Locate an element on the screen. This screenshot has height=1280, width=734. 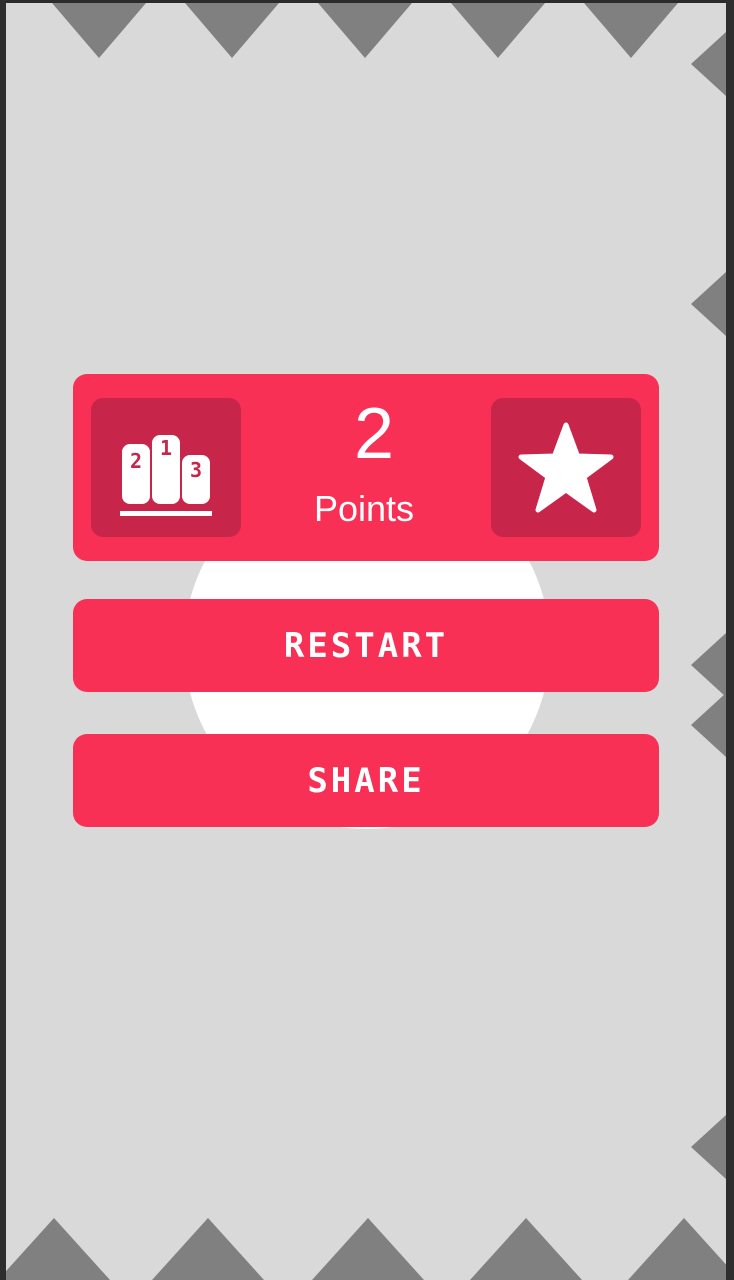
leaderboard-button: 2 1 3 is located at coordinates (166, 467).